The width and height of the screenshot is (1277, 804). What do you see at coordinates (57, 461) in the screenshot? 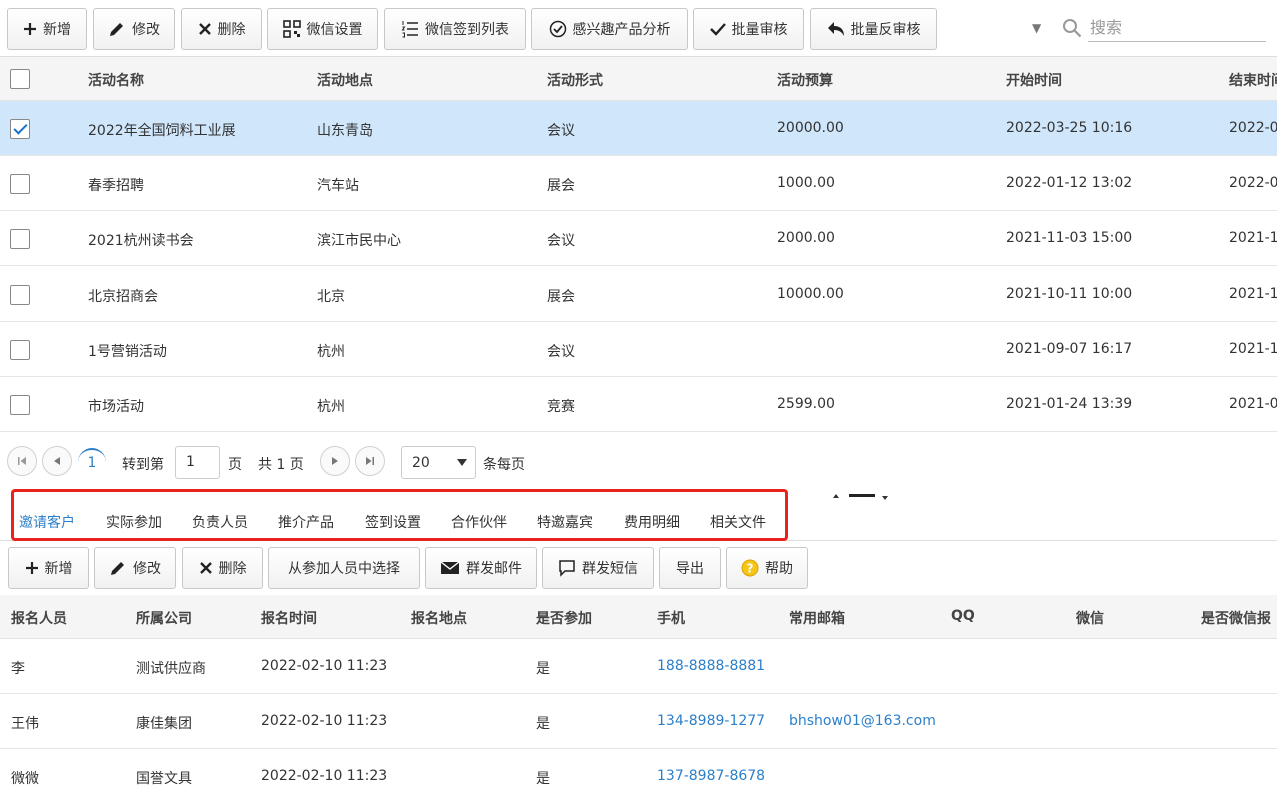
I see `prev-page-button` at bounding box center [57, 461].